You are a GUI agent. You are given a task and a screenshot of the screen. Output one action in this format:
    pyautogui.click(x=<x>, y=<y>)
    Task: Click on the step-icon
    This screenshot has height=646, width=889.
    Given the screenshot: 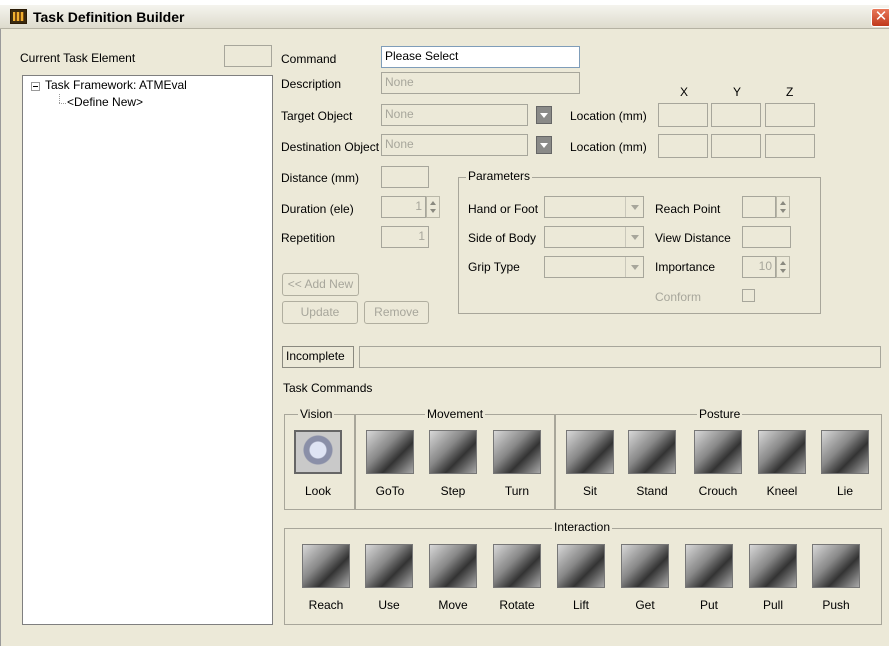 What is the action you would take?
    pyautogui.click(x=453, y=452)
    